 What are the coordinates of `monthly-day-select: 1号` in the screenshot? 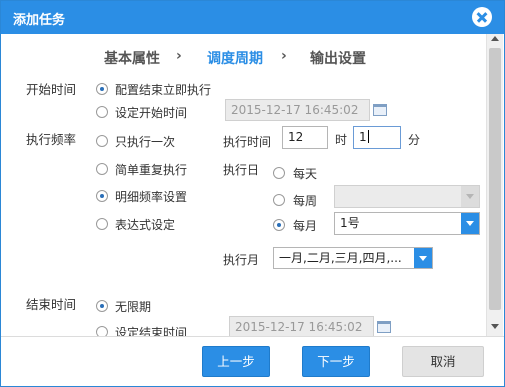 It's located at (407, 223).